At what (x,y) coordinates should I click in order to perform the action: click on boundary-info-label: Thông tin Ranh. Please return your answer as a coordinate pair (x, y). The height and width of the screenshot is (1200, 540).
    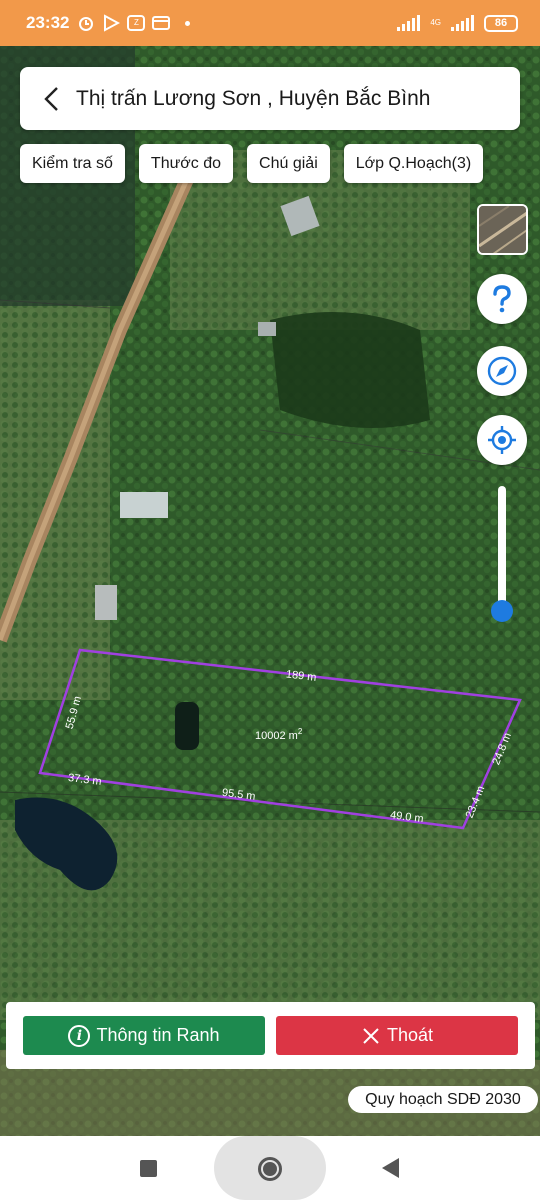
    Looking at the image, I should click on (158, 1035).